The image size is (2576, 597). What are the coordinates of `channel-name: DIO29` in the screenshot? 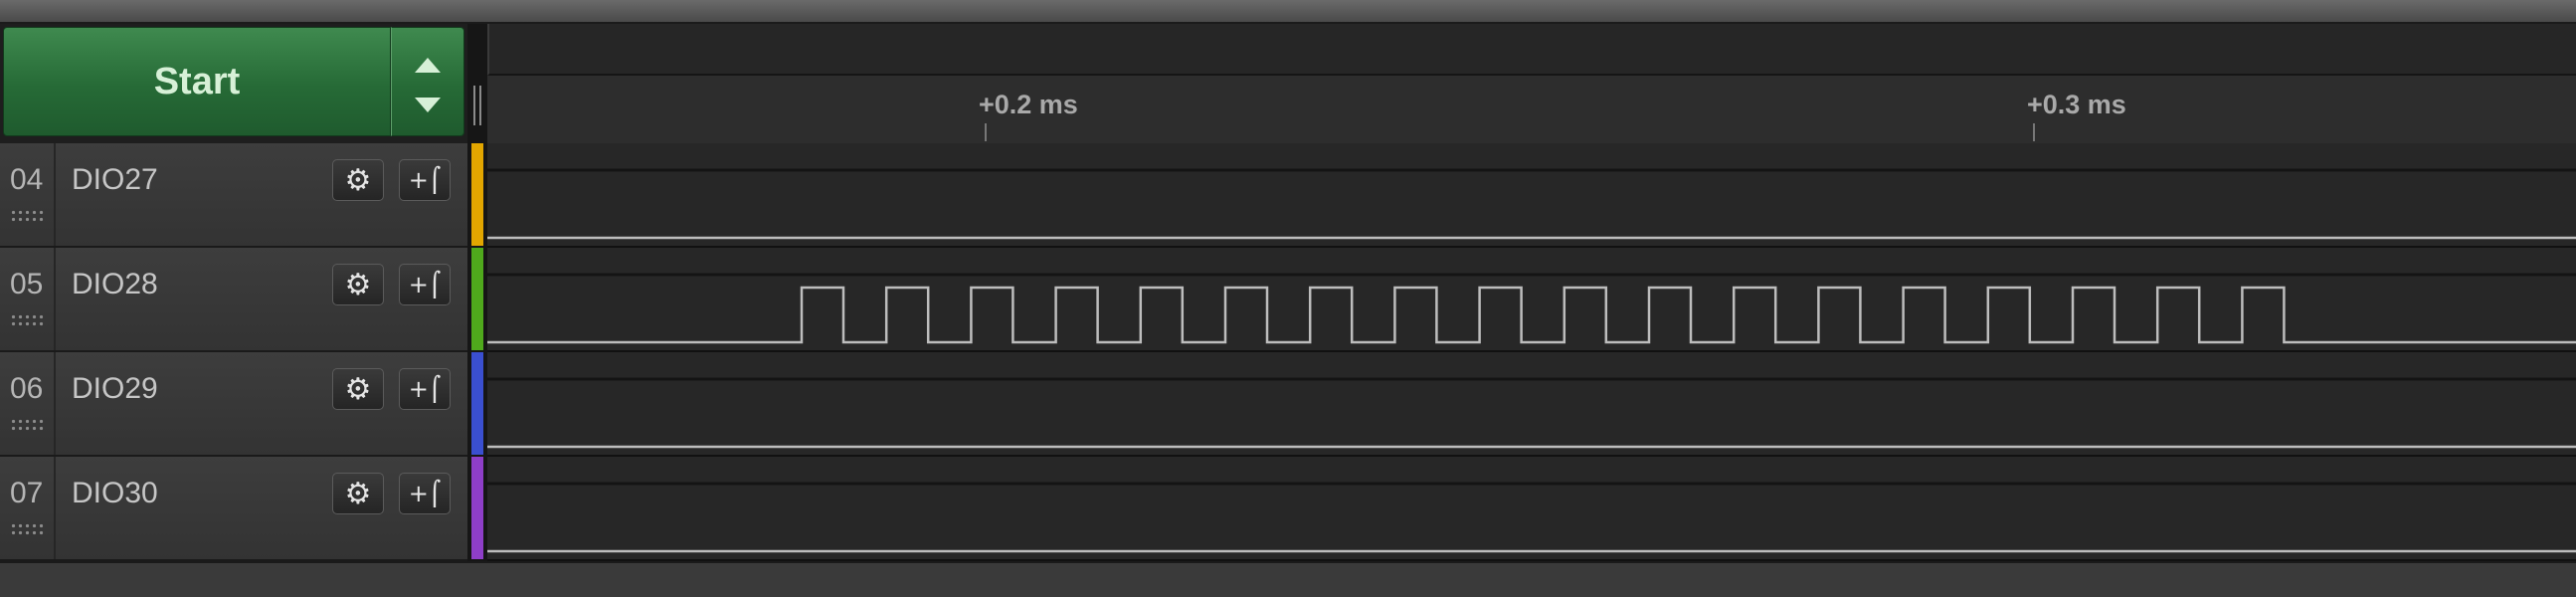 It's located at (115, 389).